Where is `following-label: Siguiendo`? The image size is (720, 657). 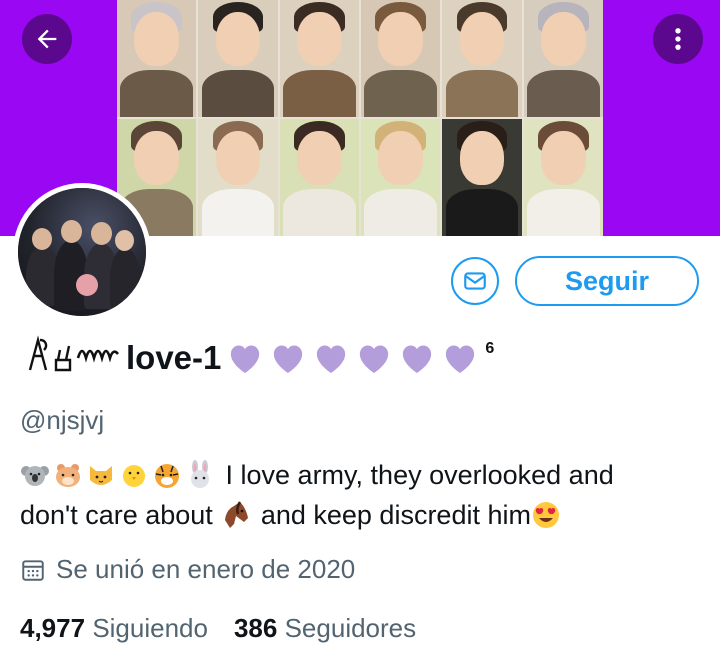
following-label: Siguiendo is located at coordinates (150, 628).